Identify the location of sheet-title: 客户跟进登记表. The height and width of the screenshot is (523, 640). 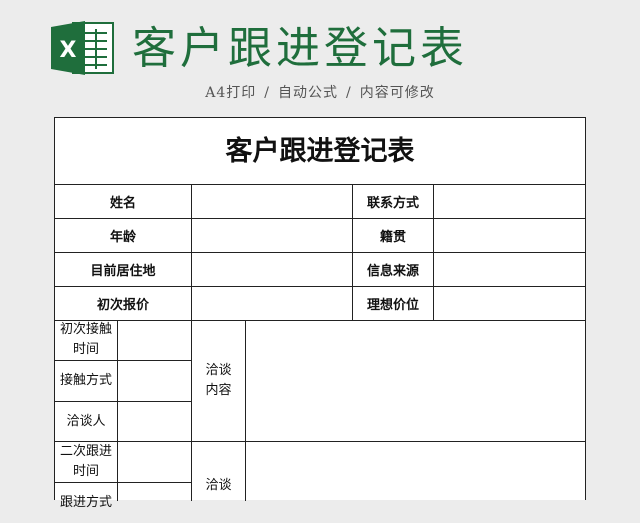
(320, 151).